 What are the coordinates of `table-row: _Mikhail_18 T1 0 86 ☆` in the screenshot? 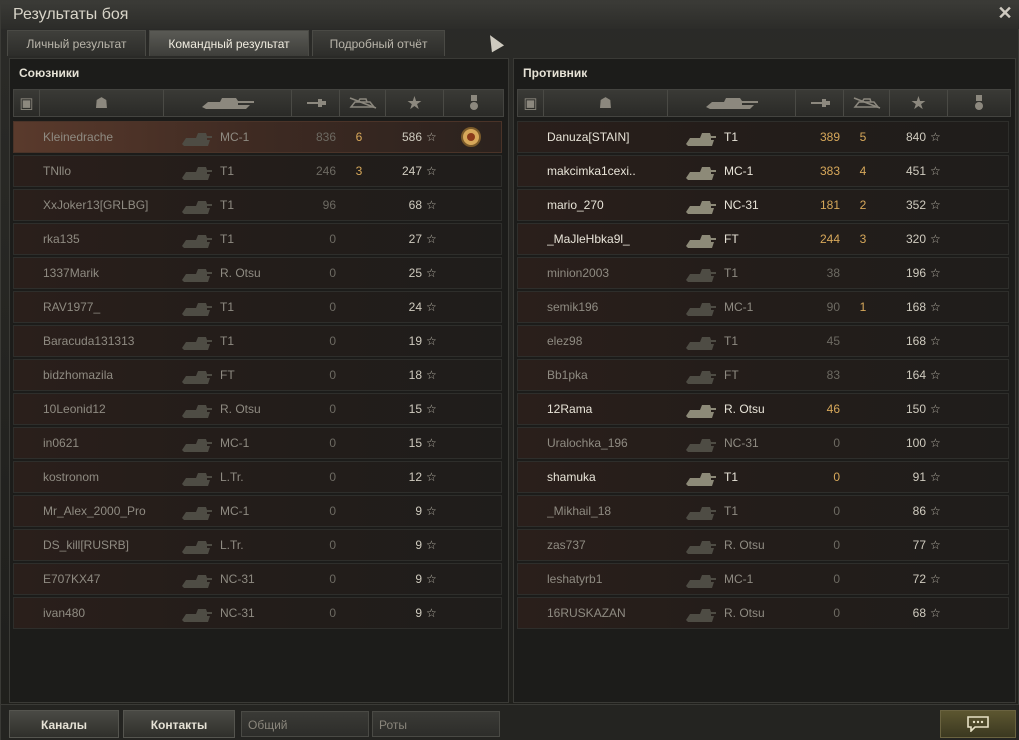 It's located at (763, 511).